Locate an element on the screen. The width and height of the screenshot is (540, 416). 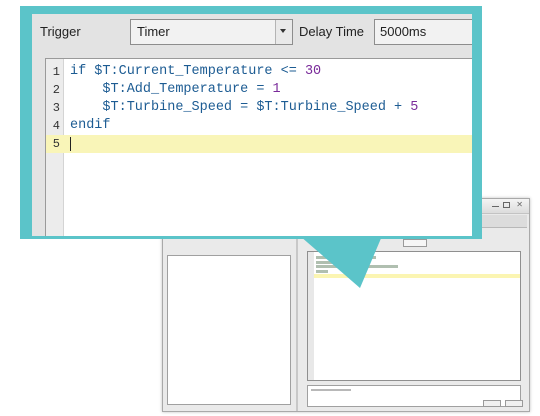
code-line-5-current: 5 is located at coordinates (259, 144).